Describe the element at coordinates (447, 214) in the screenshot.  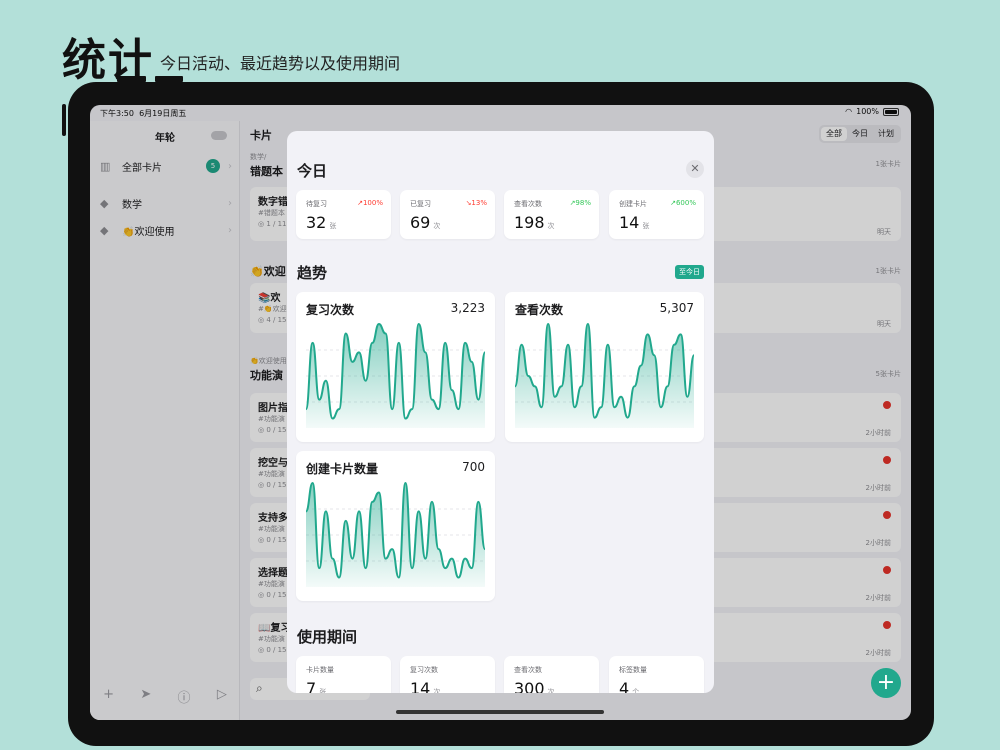
I see `stat-card-reviewed: 已复习 ↘13% 69 次` at that location.